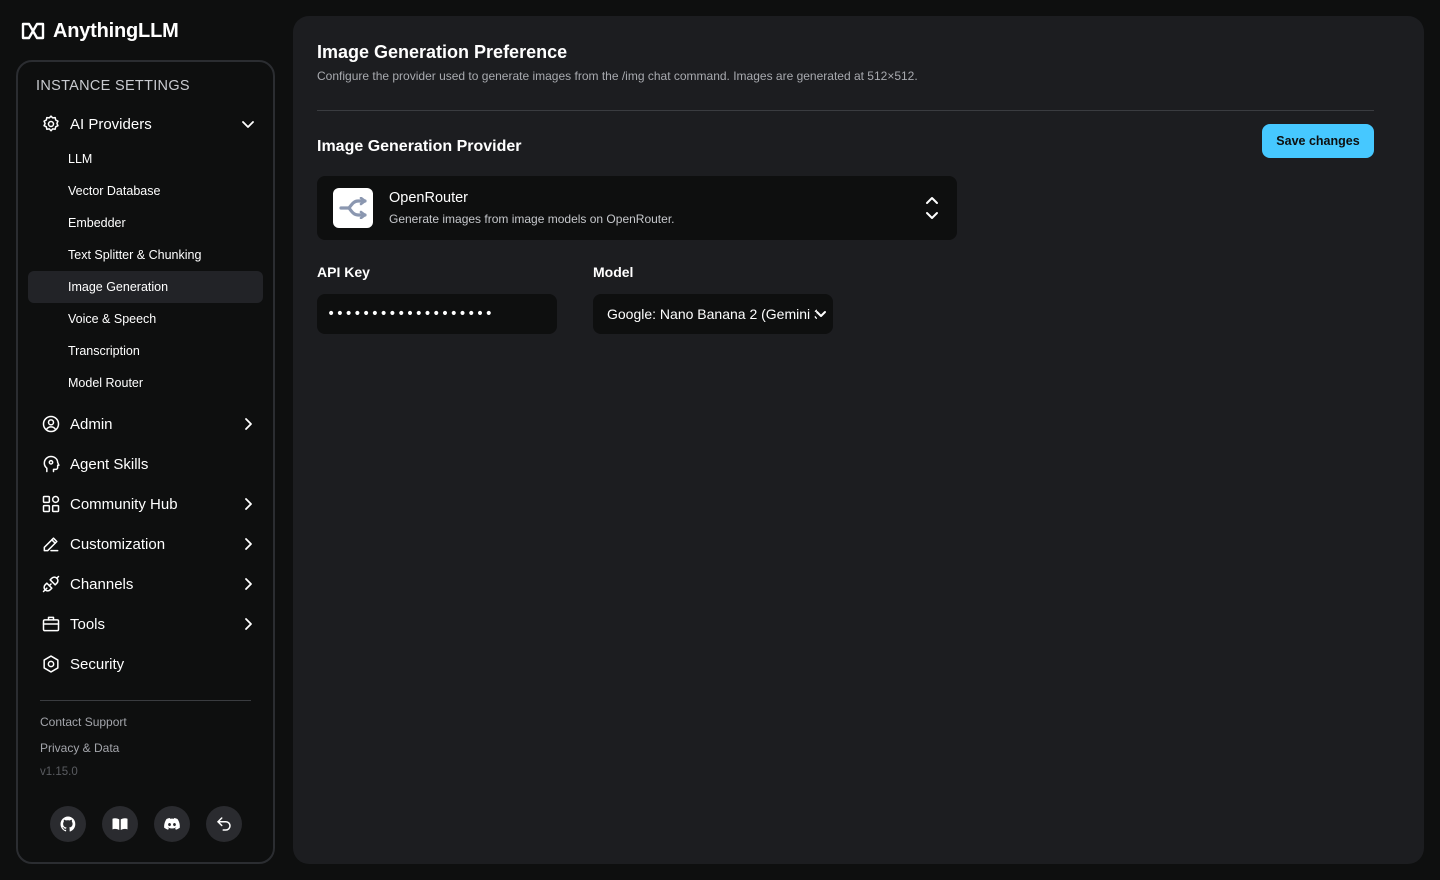 The width and height of the screenshot is (1440, 880). What do you see at coordinates (145, 223) in the screenshot?
I see `sidebar-item-embedder: Embedder` at bounding box center [145, 223].